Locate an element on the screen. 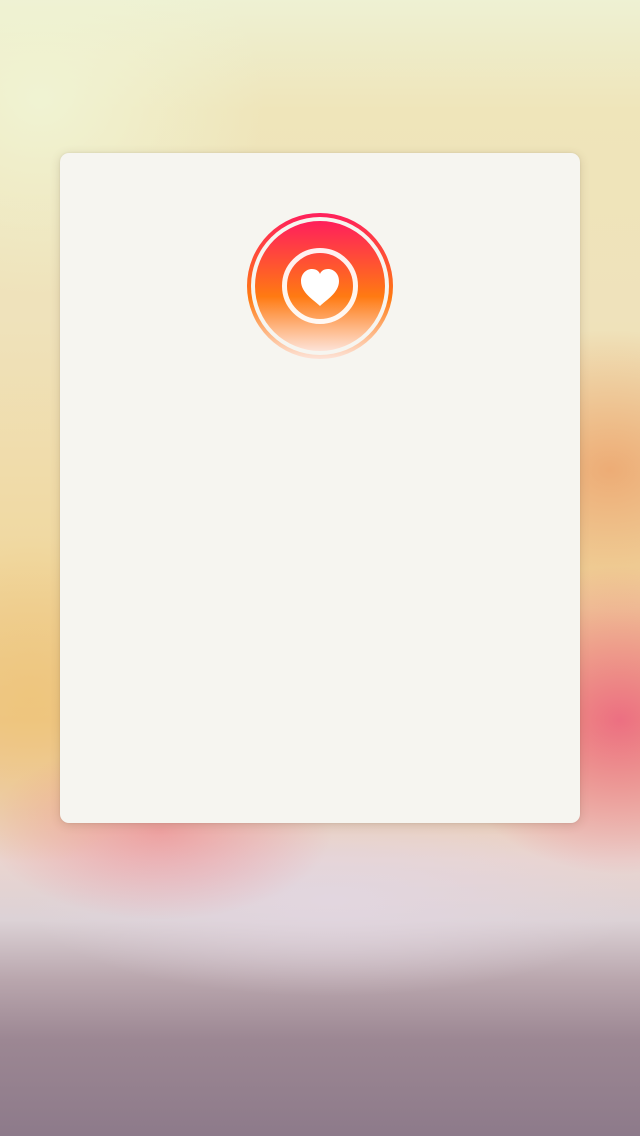 This screenshot has height=1136, width=640. heart-badge-icon is located at coordinates (320, 286).